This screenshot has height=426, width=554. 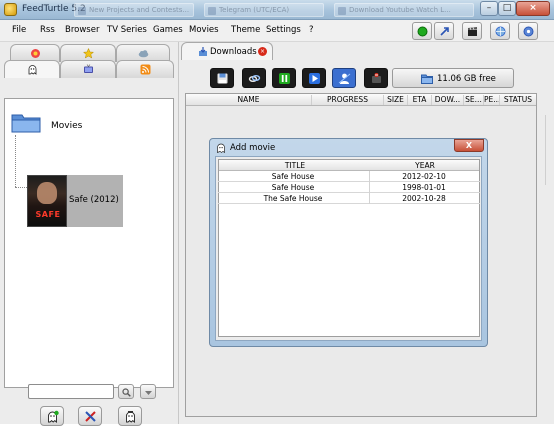 What do you see at coordinates (264, 10) in the screenshot?
I see `background-tab: Telegram (UTC/ECA)` at bounding box center [264, 10].